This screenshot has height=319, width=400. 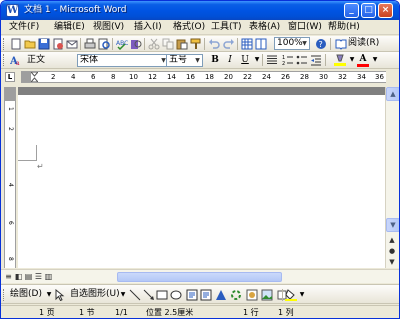 What do you see at coordinates (385, 10) in the screenshot?
I see `close-button: ×` at bounding box center [385, 10].